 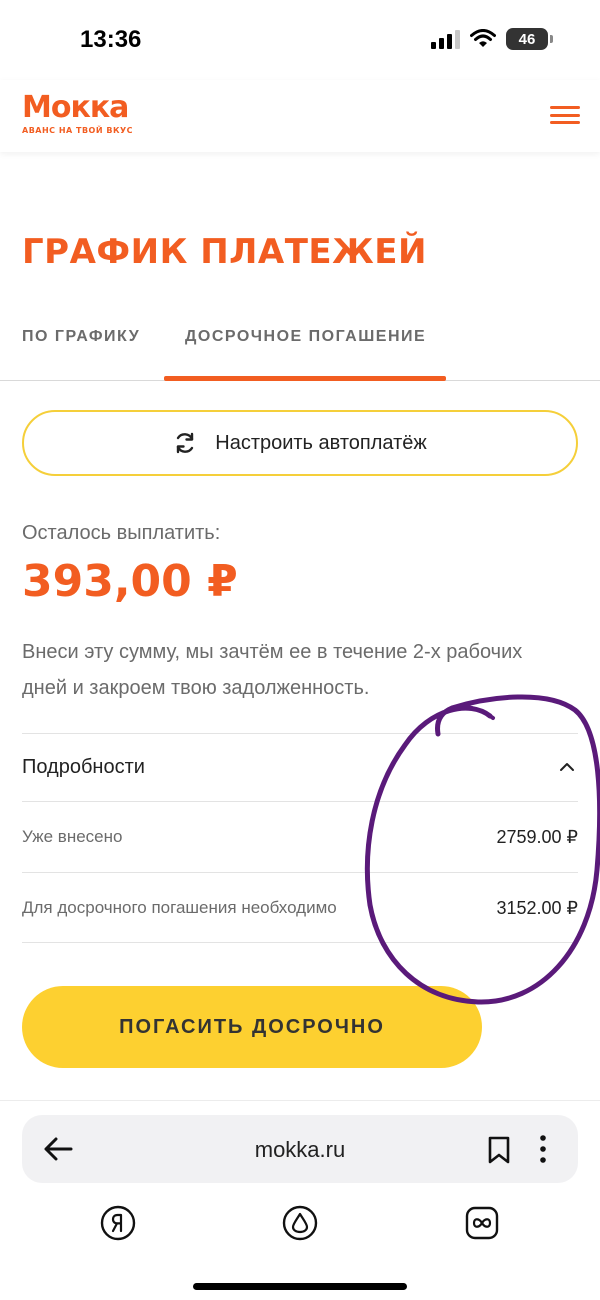 I want to click on battery-icon: 46, so click(x=529, y=39).